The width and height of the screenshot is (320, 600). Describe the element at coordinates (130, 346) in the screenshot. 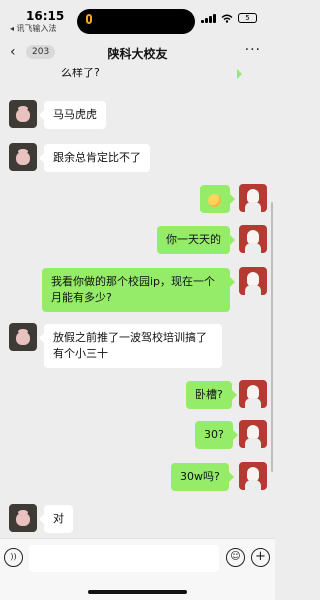

I see `message-bubble: 放假之前推了一波驾校培训搞了有个小三十` at that location.